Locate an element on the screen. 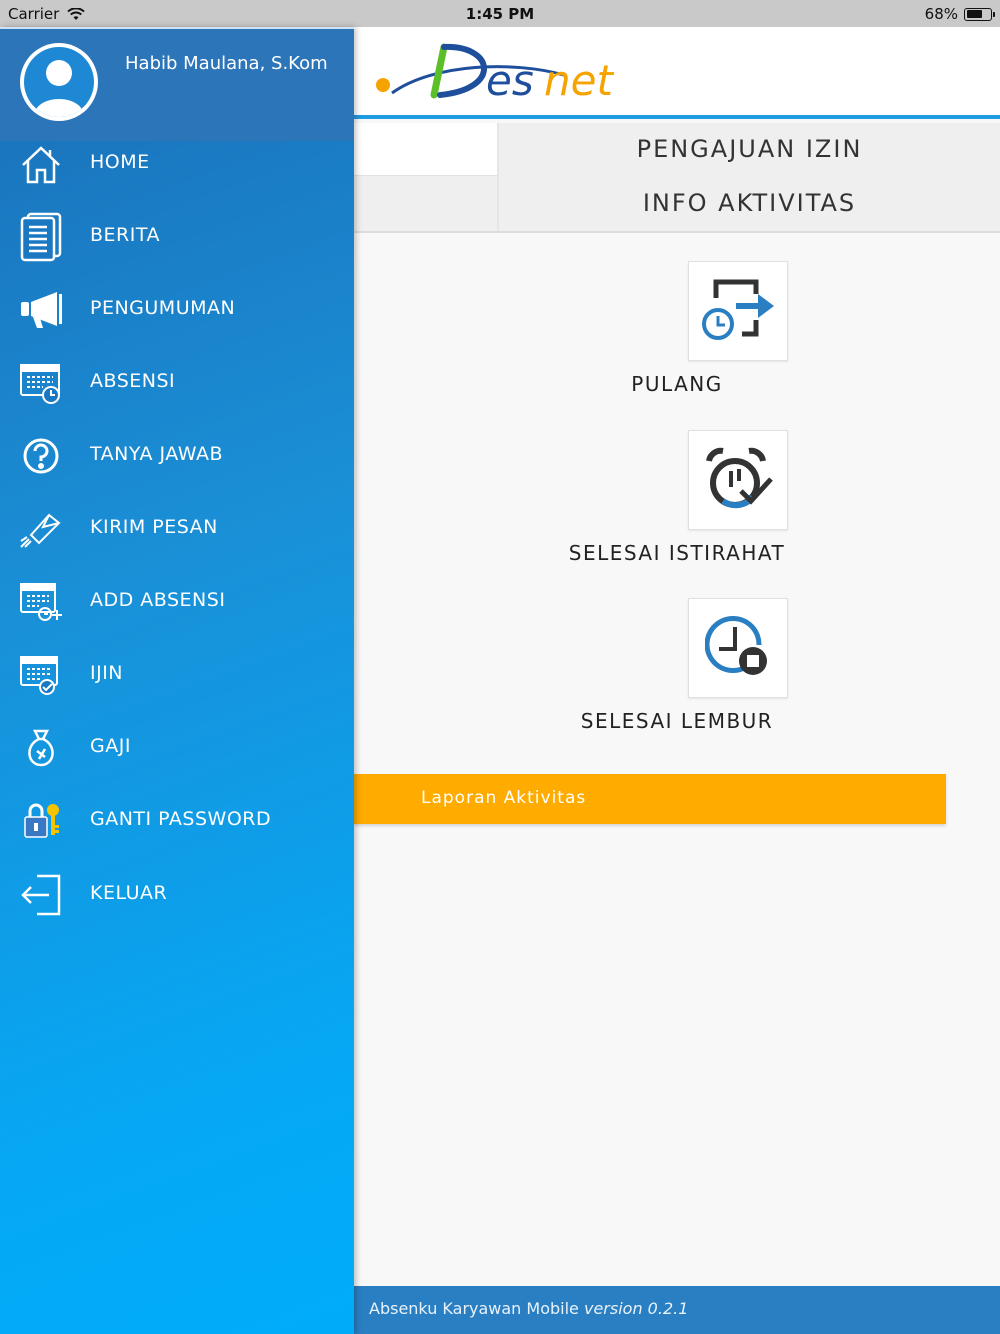 The image size is (1000, 1334). svg-text: es is located at coordinates (510, 80).